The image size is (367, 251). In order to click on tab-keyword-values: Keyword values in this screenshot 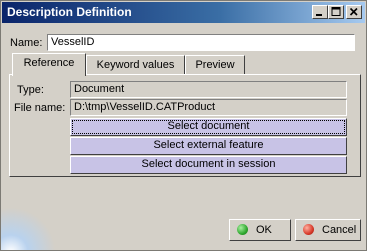, I will do `click(135, 65)`.